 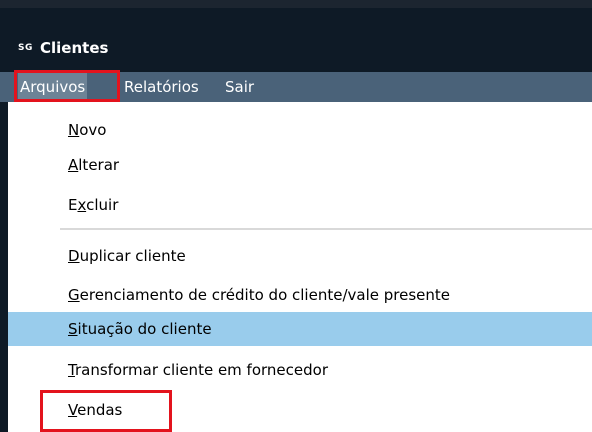 What do you see at coordinates (161, 87) in the screenshot?
I see `menu-relatorios: Relatórios` at bounding box center [161, 87].